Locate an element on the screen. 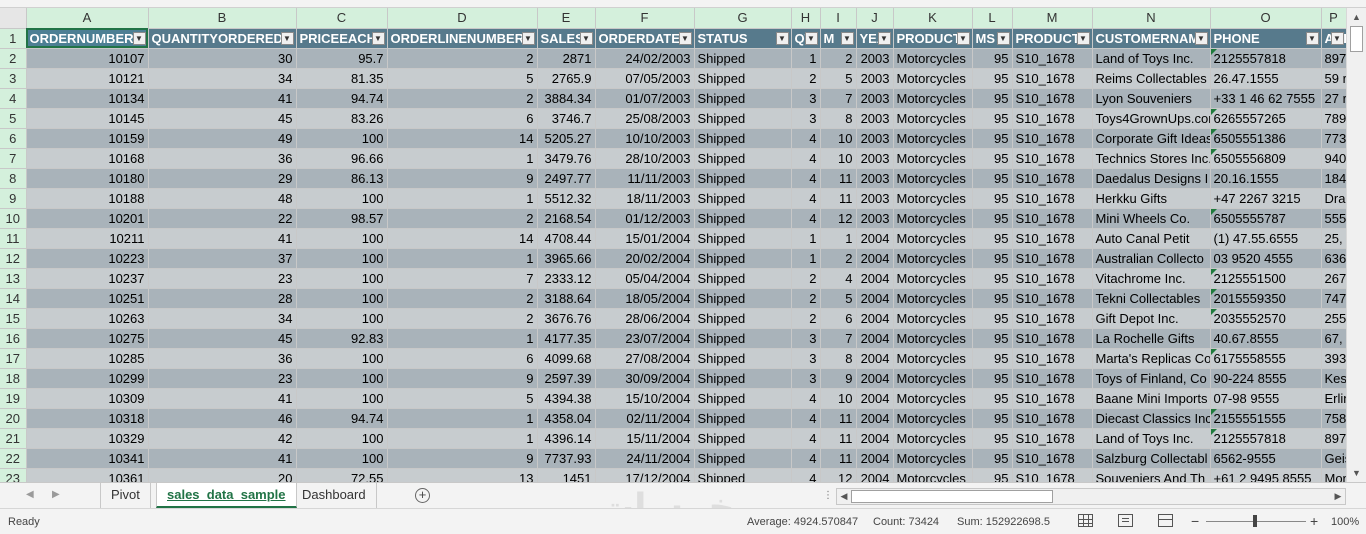 This screenshot has width=1366, height=534. table-cell: 2003 is located at coordinates (875, 158).